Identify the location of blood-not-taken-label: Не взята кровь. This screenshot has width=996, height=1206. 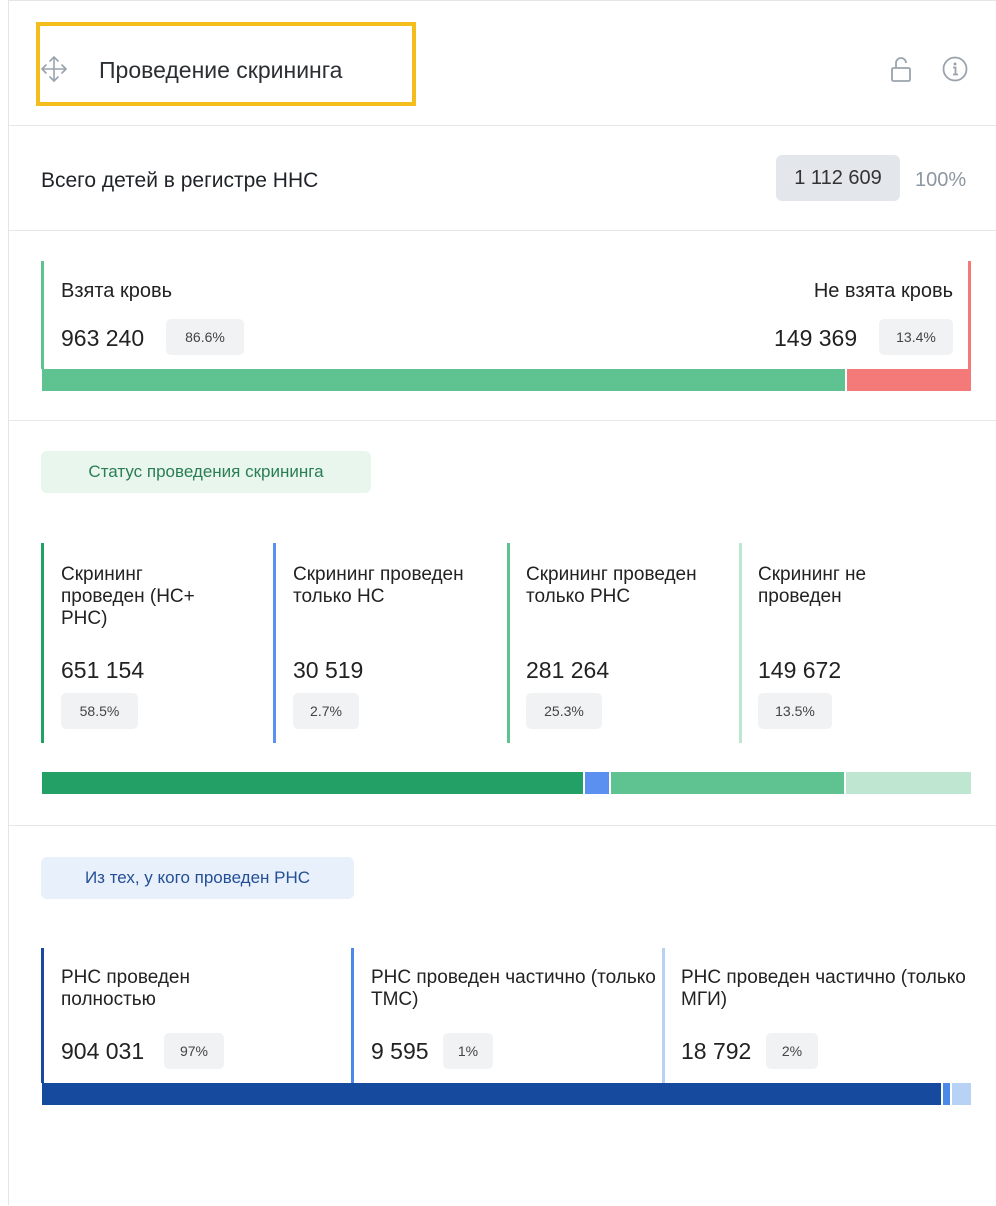
(883, 291).